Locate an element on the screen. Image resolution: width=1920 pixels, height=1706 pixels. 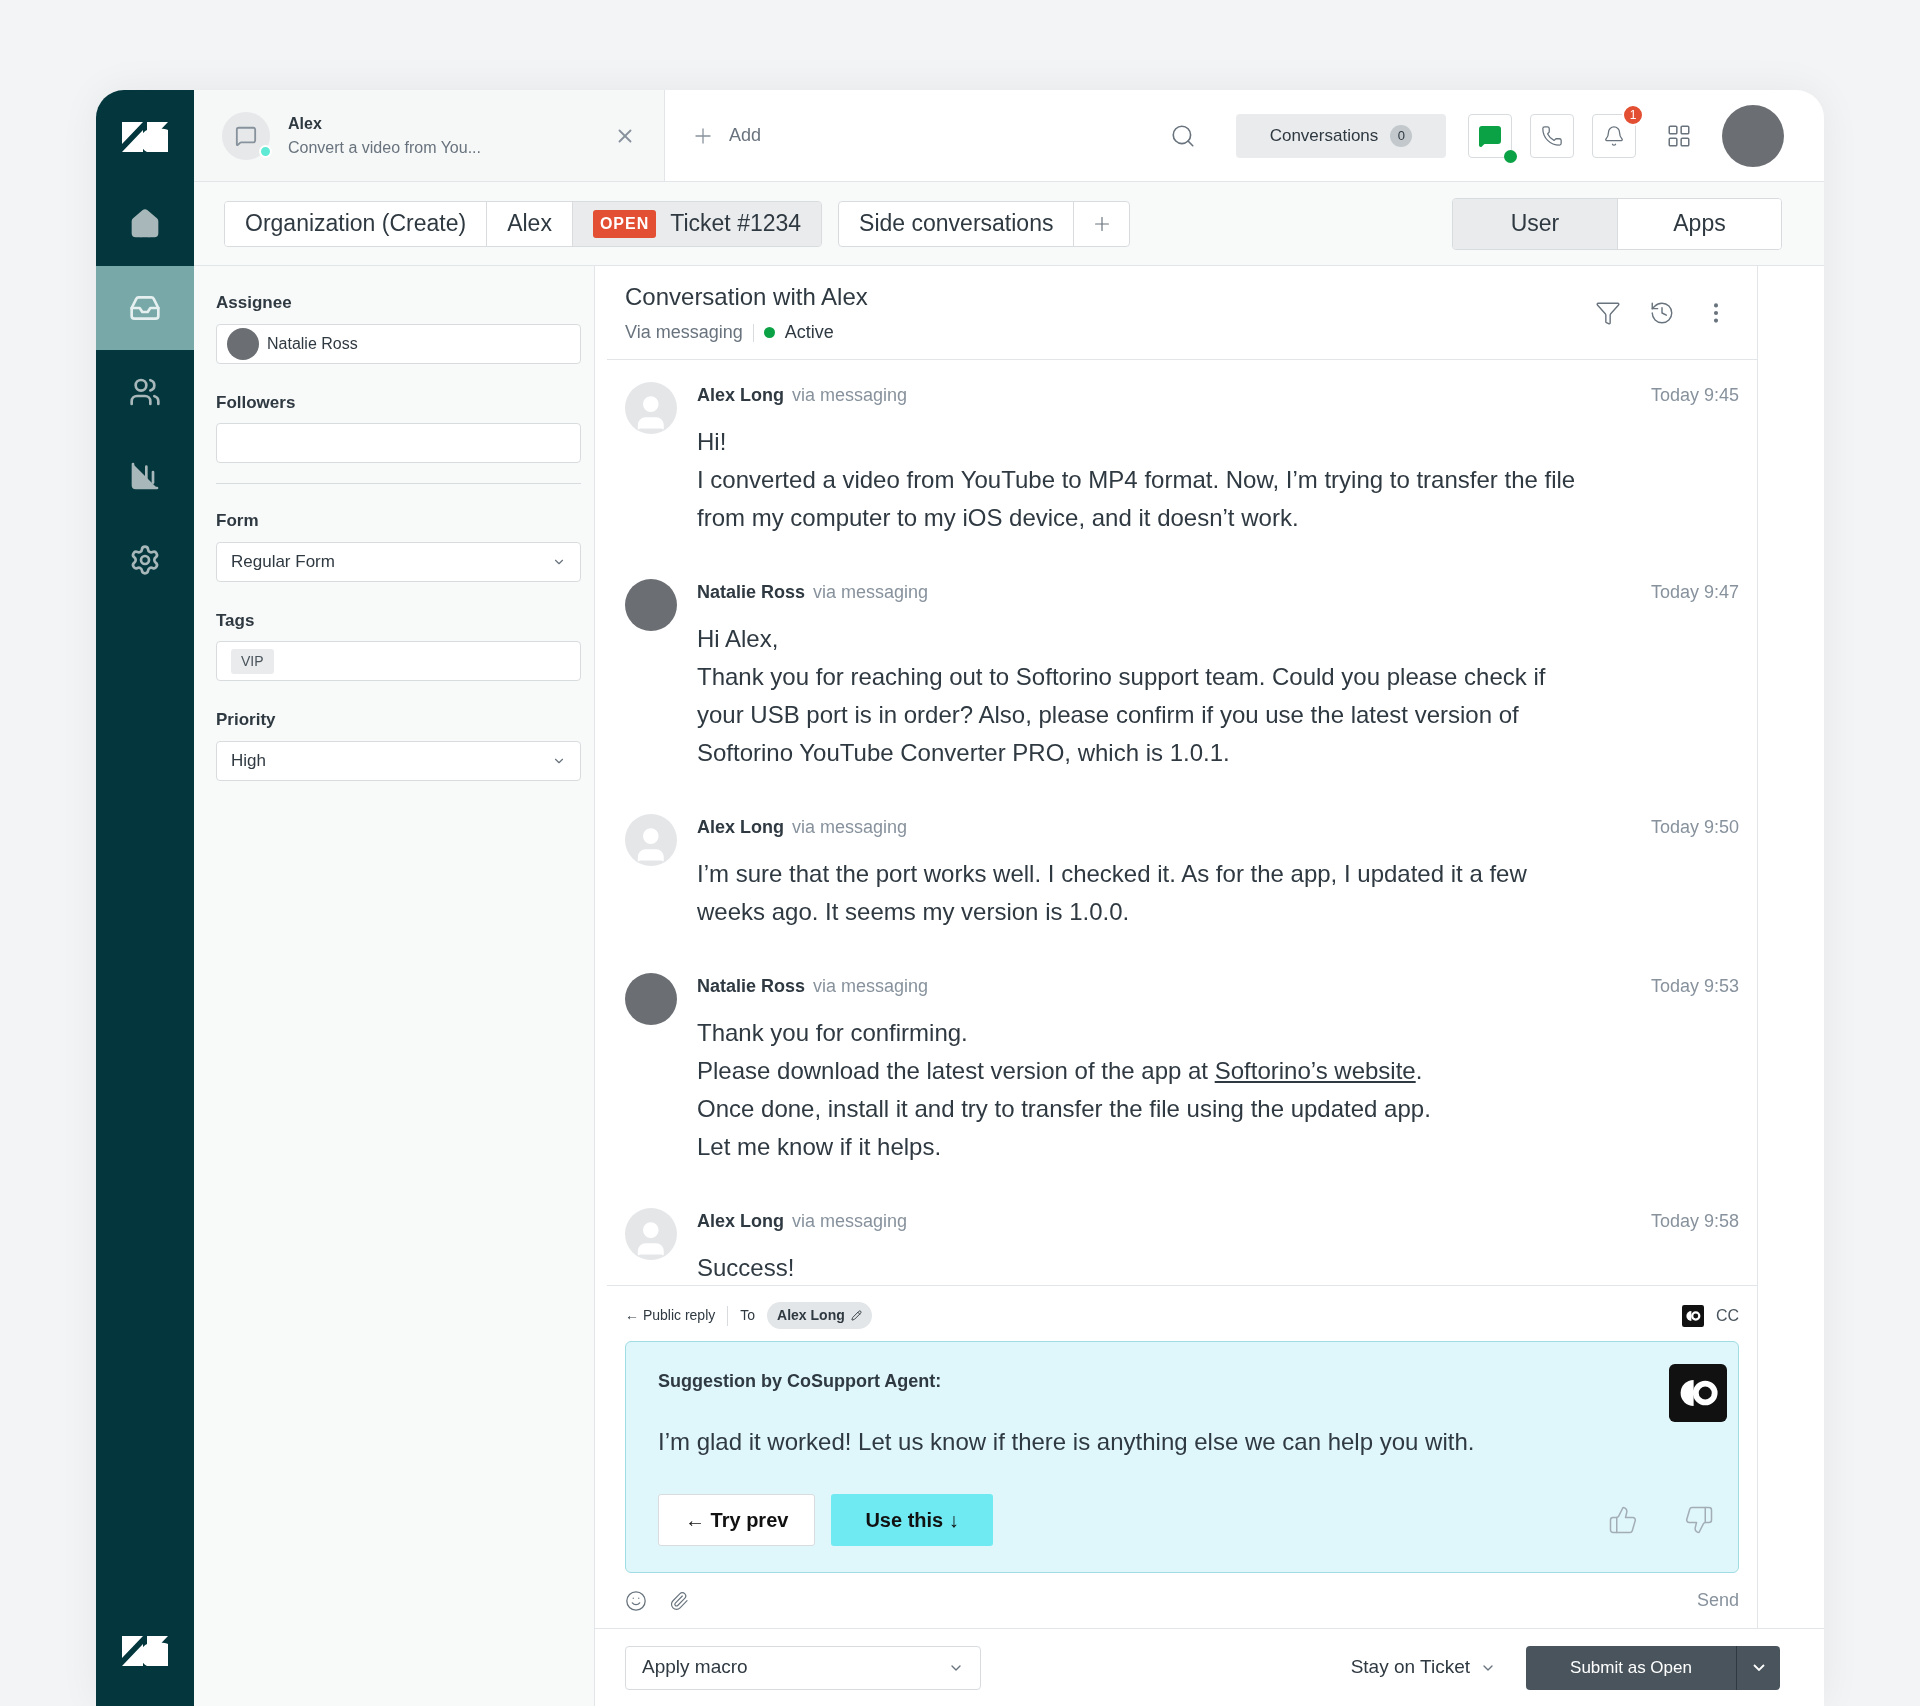
phone-button is located at coordinates (1552, 135).